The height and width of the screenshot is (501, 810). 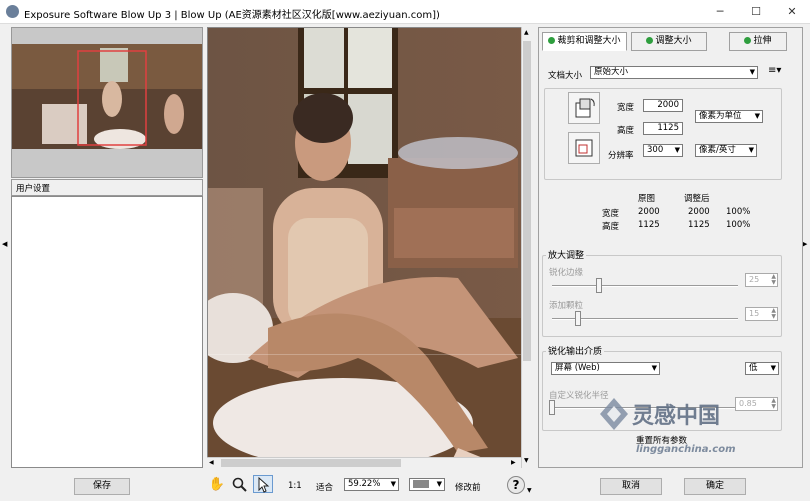 I want to click on resolution-units-value: 像素/英寸, so click(x=717, y=150).